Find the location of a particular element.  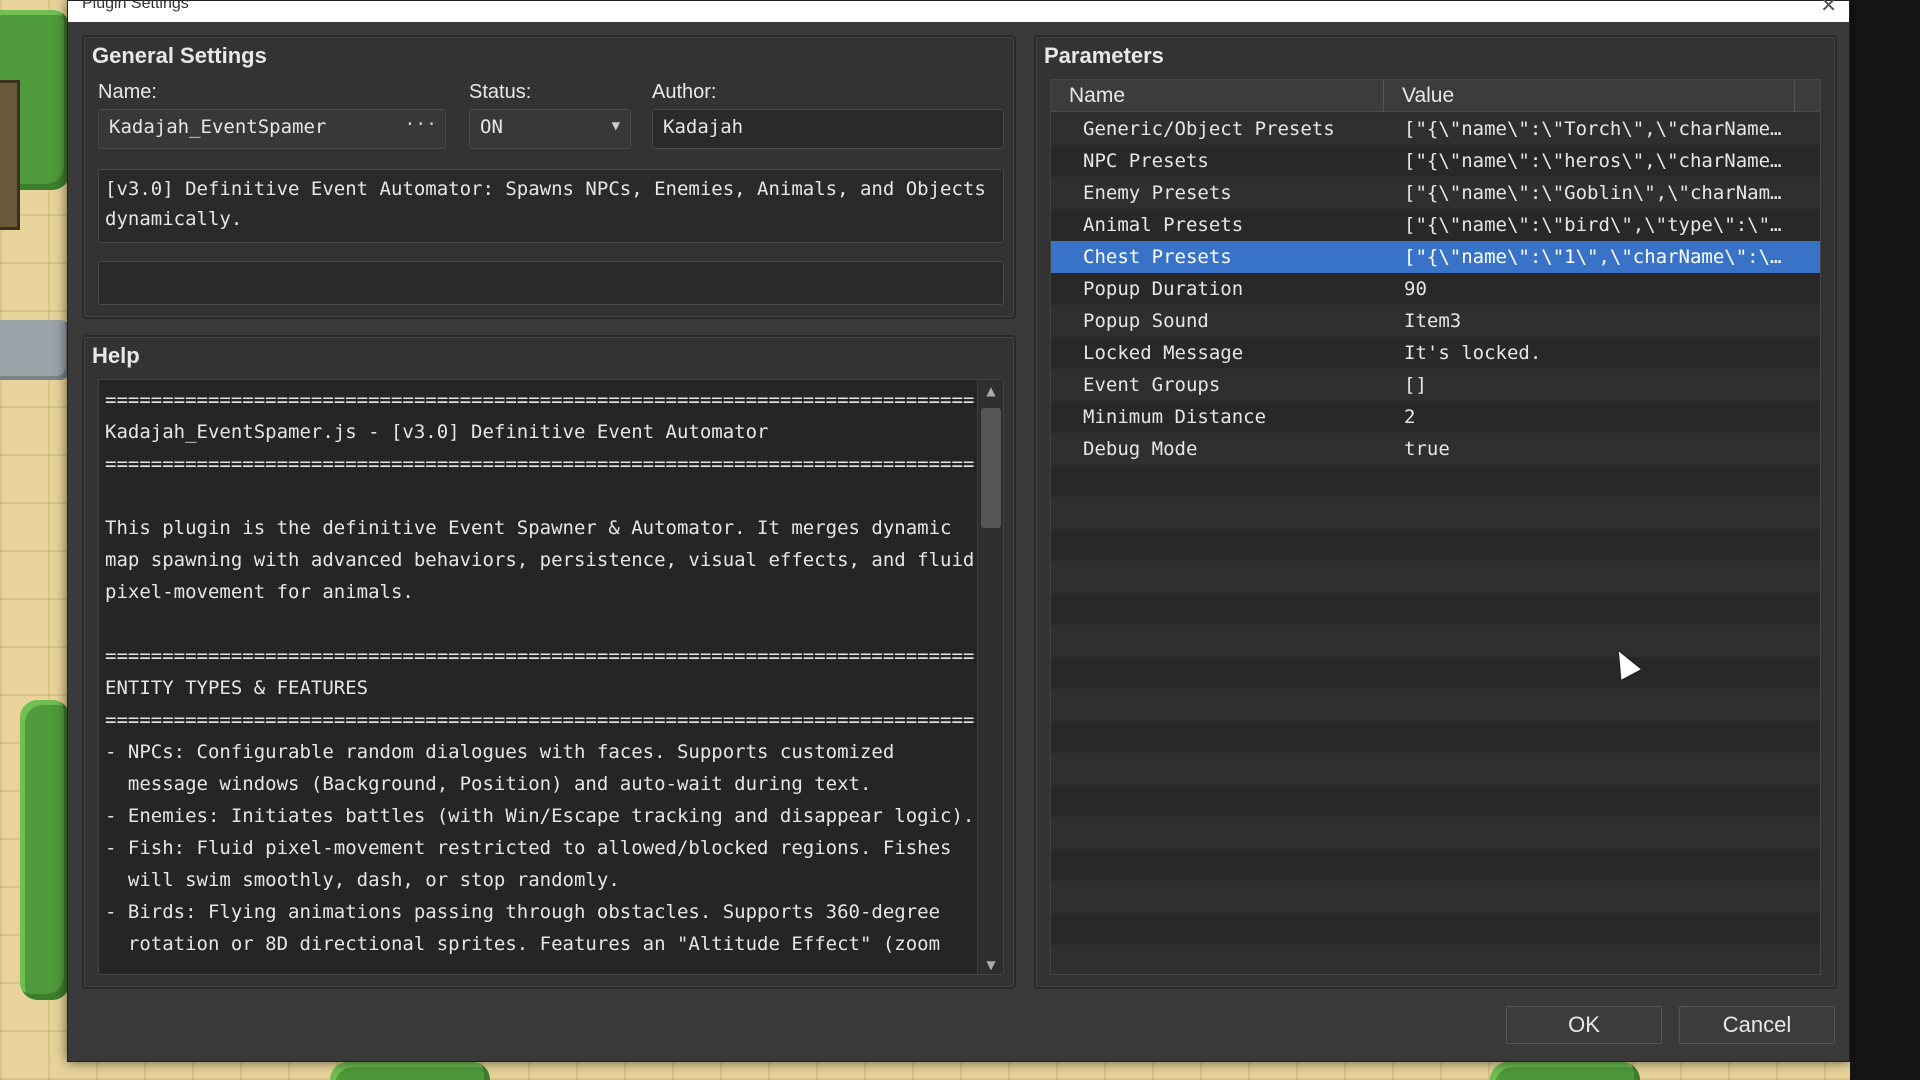

param-name-cell: Event Groups is located at coordinates (1152, 385).